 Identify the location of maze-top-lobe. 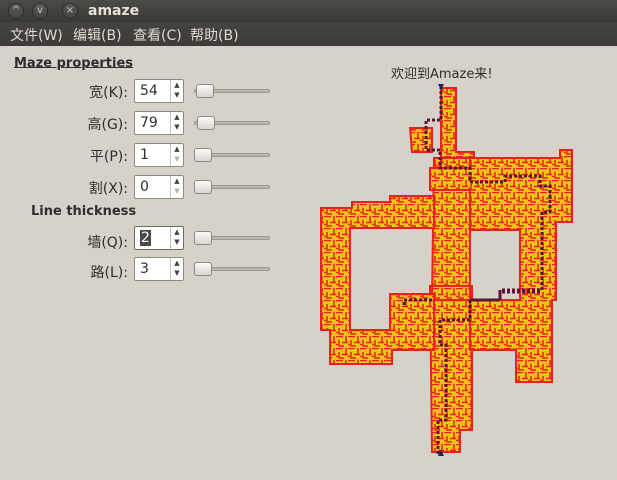
(420, 140).